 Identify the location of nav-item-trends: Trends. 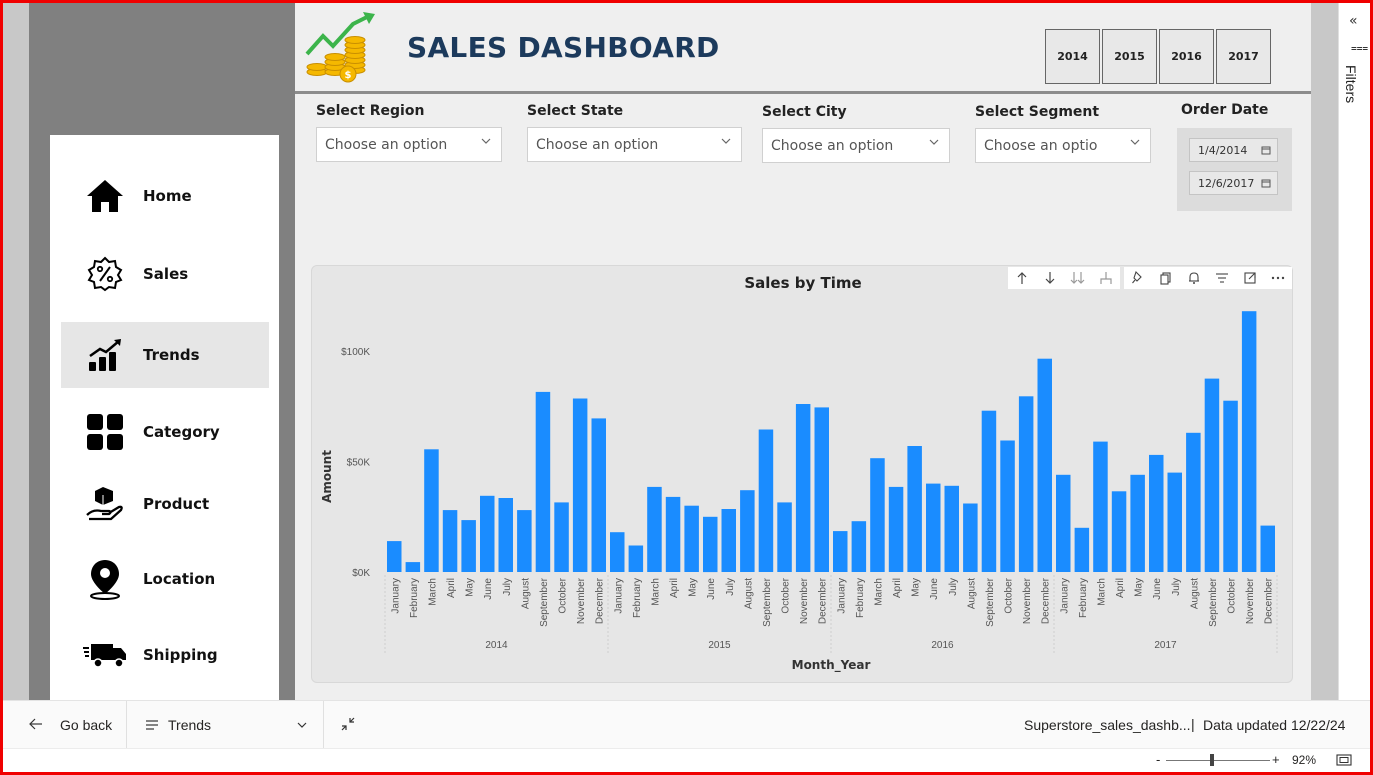
(165, 355).